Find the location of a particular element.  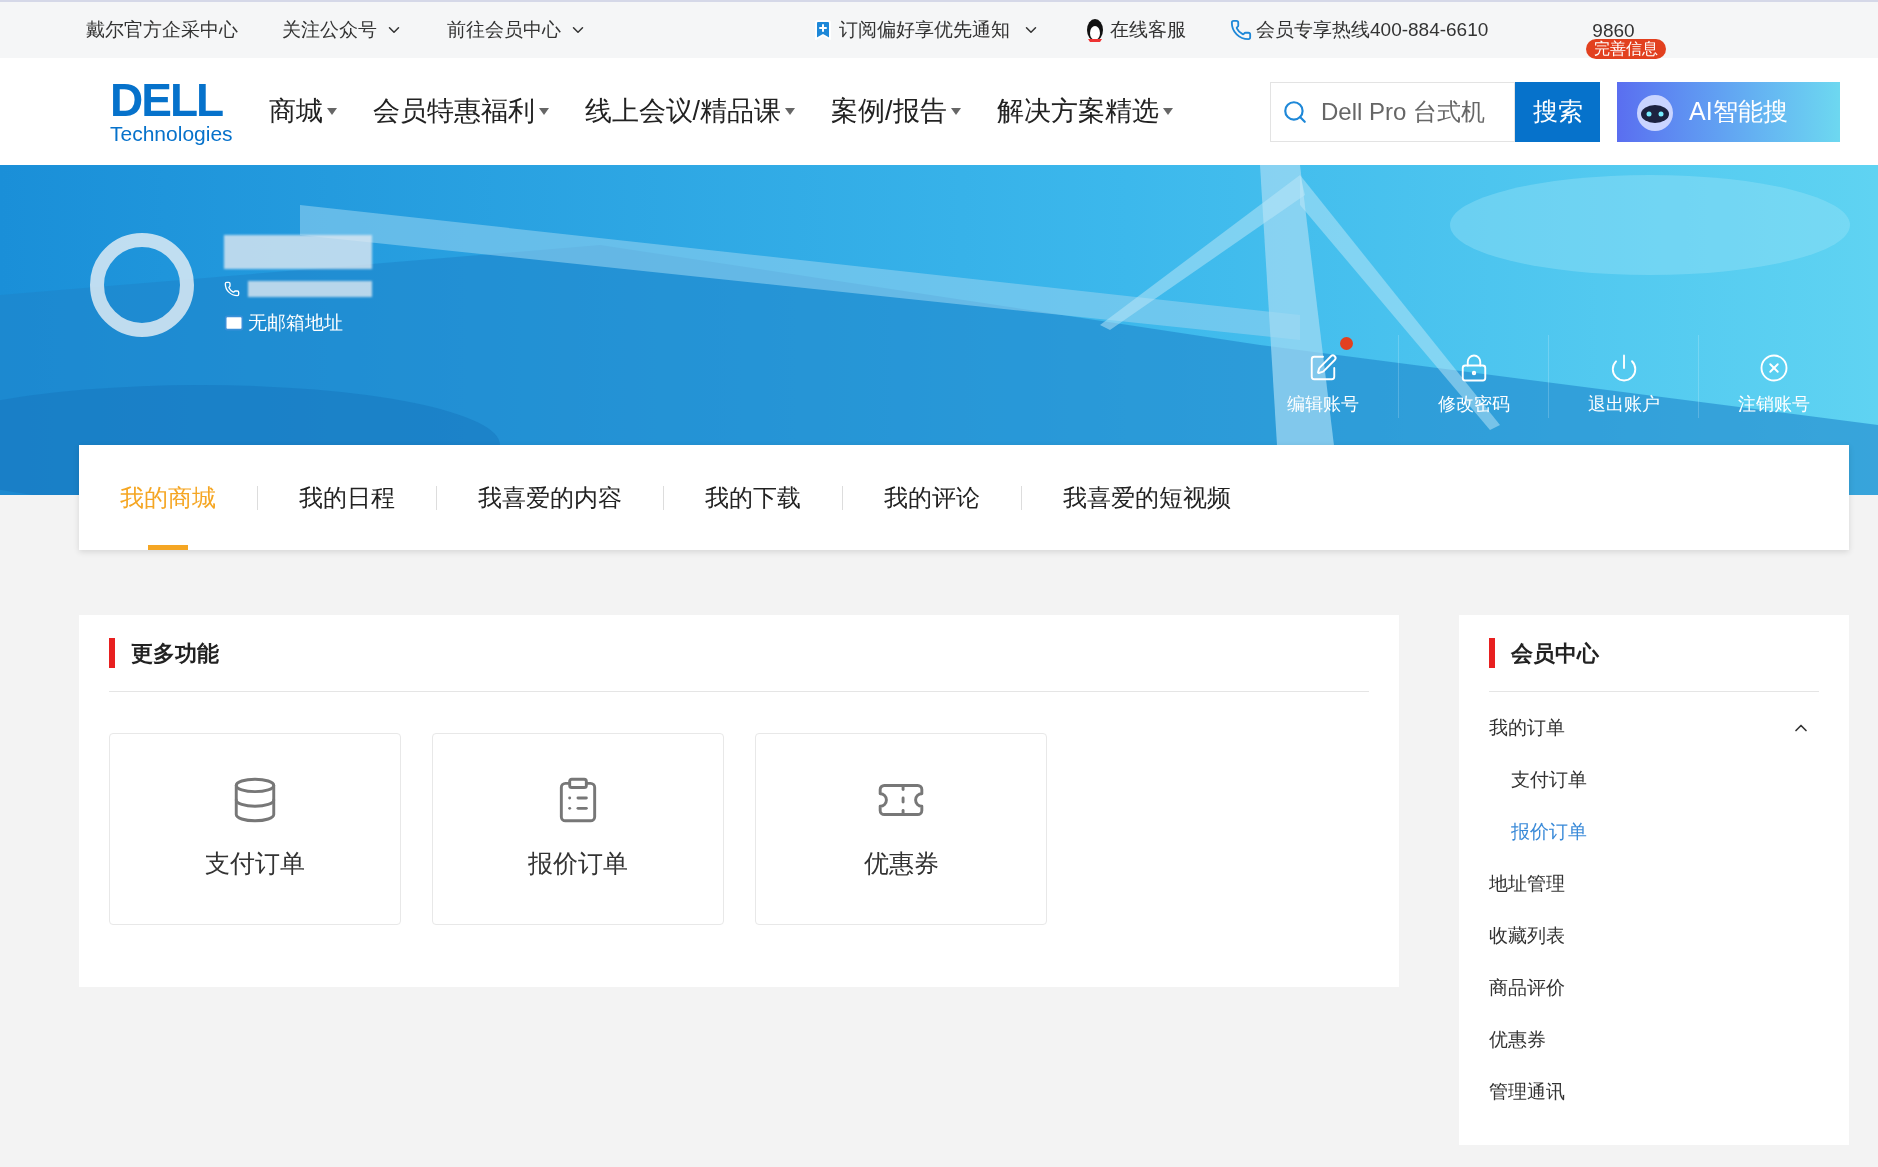

sidebar-item: 我的订单 is located at coordinates (1654, 728).